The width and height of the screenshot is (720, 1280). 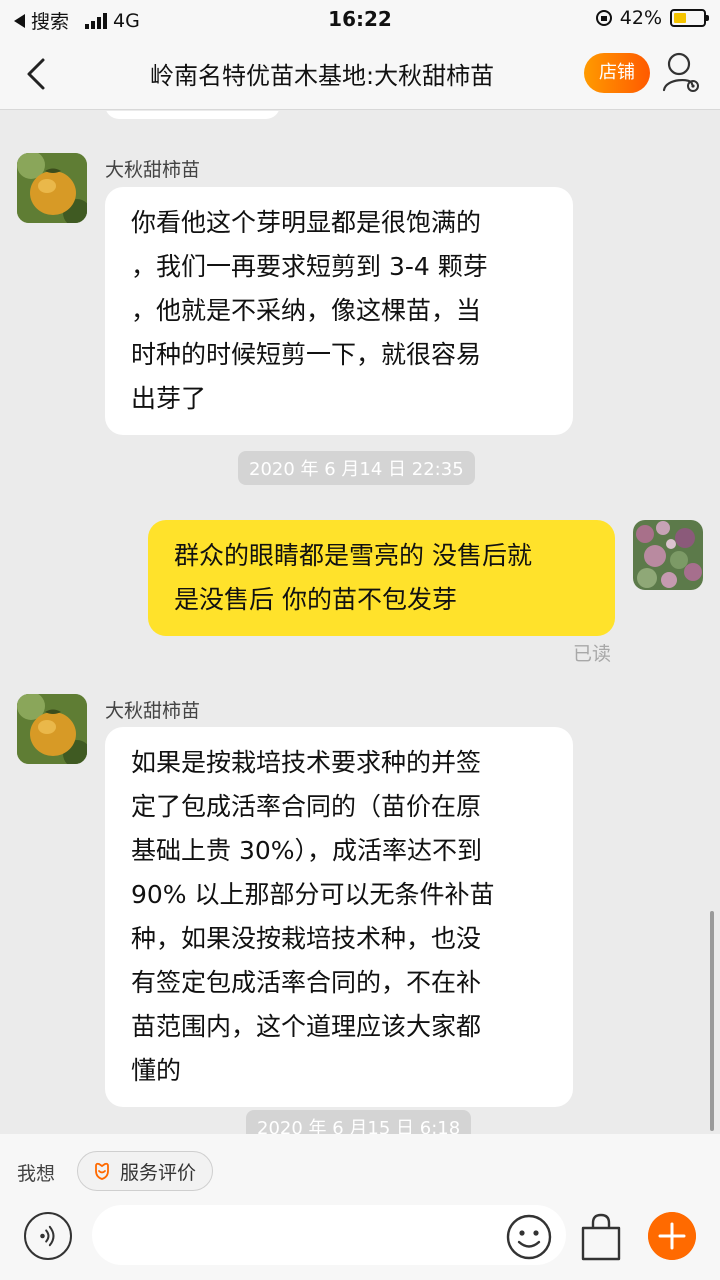 What do you see at coordinates (313, 894) in the screenshot?
I see `message-line: 90% 以上那部分可以无条件补苗` at bounding box center [313, 894].